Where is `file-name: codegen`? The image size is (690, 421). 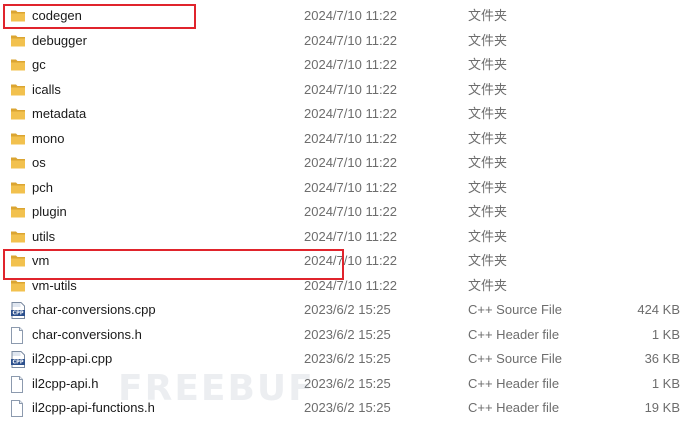
file-name: codegen is located at coordinates (57, 15).